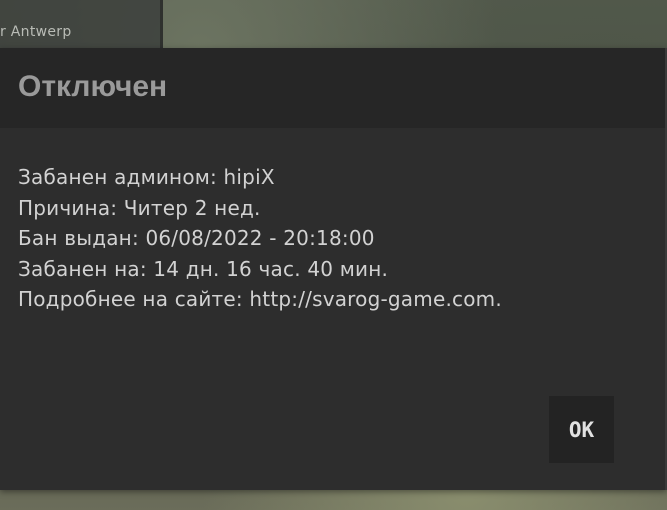  What do you see at coordinates (36, 32) in the screenshot?
I see `server-name-label: r Antwerp` at bounding box center [36, 32].